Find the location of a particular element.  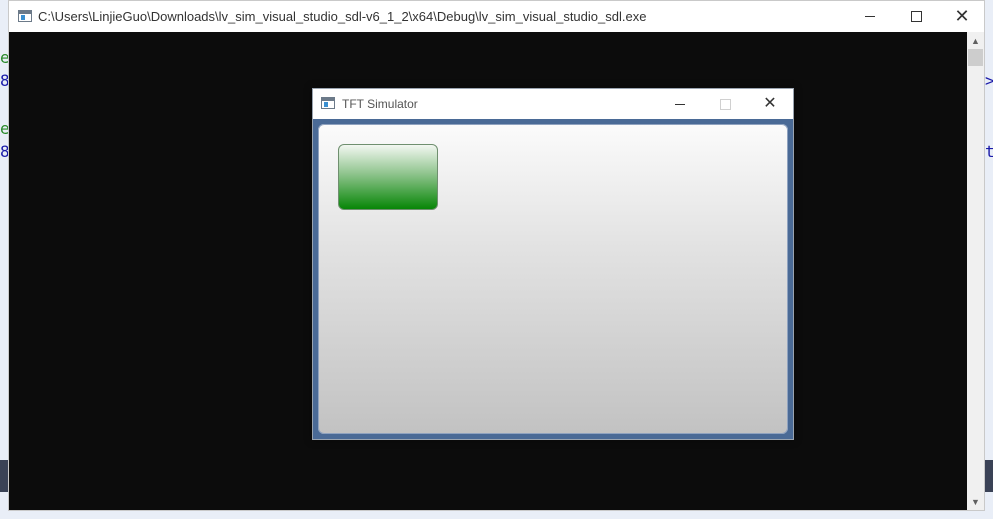

console-app-icon is located at coordinates (25, 16).